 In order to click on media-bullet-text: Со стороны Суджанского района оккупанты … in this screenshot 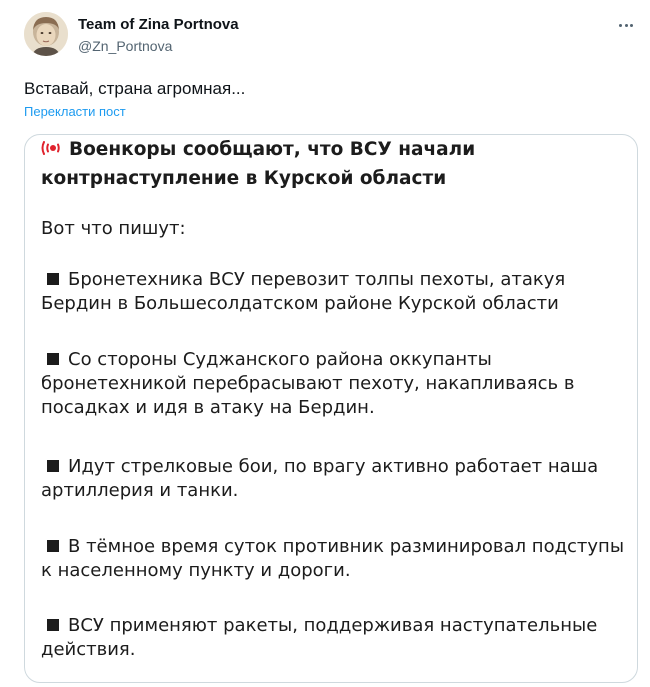, I will do `click(308, 383)`.